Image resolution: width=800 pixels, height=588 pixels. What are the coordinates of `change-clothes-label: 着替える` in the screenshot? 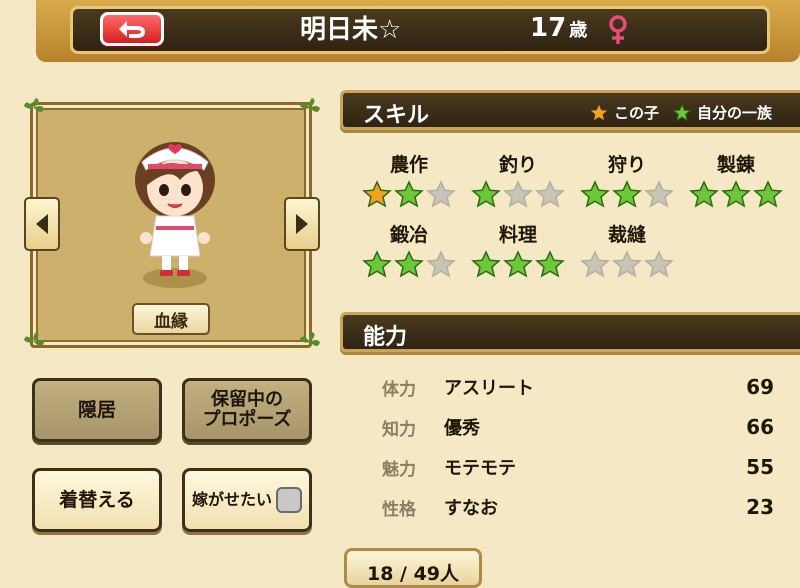 It's located at (97, 500).